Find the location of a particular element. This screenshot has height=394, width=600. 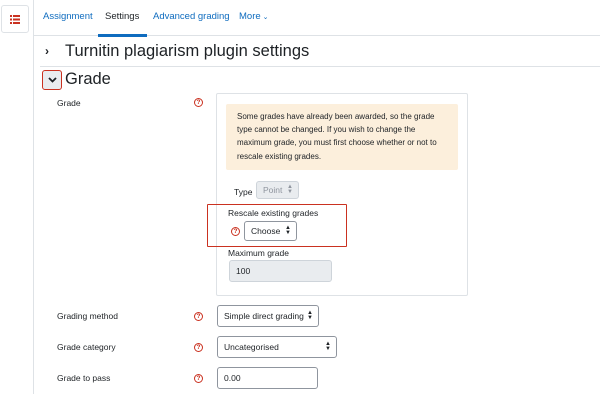

tab-advanced-grading: Advanced grading is located at coordinates (191, 23).